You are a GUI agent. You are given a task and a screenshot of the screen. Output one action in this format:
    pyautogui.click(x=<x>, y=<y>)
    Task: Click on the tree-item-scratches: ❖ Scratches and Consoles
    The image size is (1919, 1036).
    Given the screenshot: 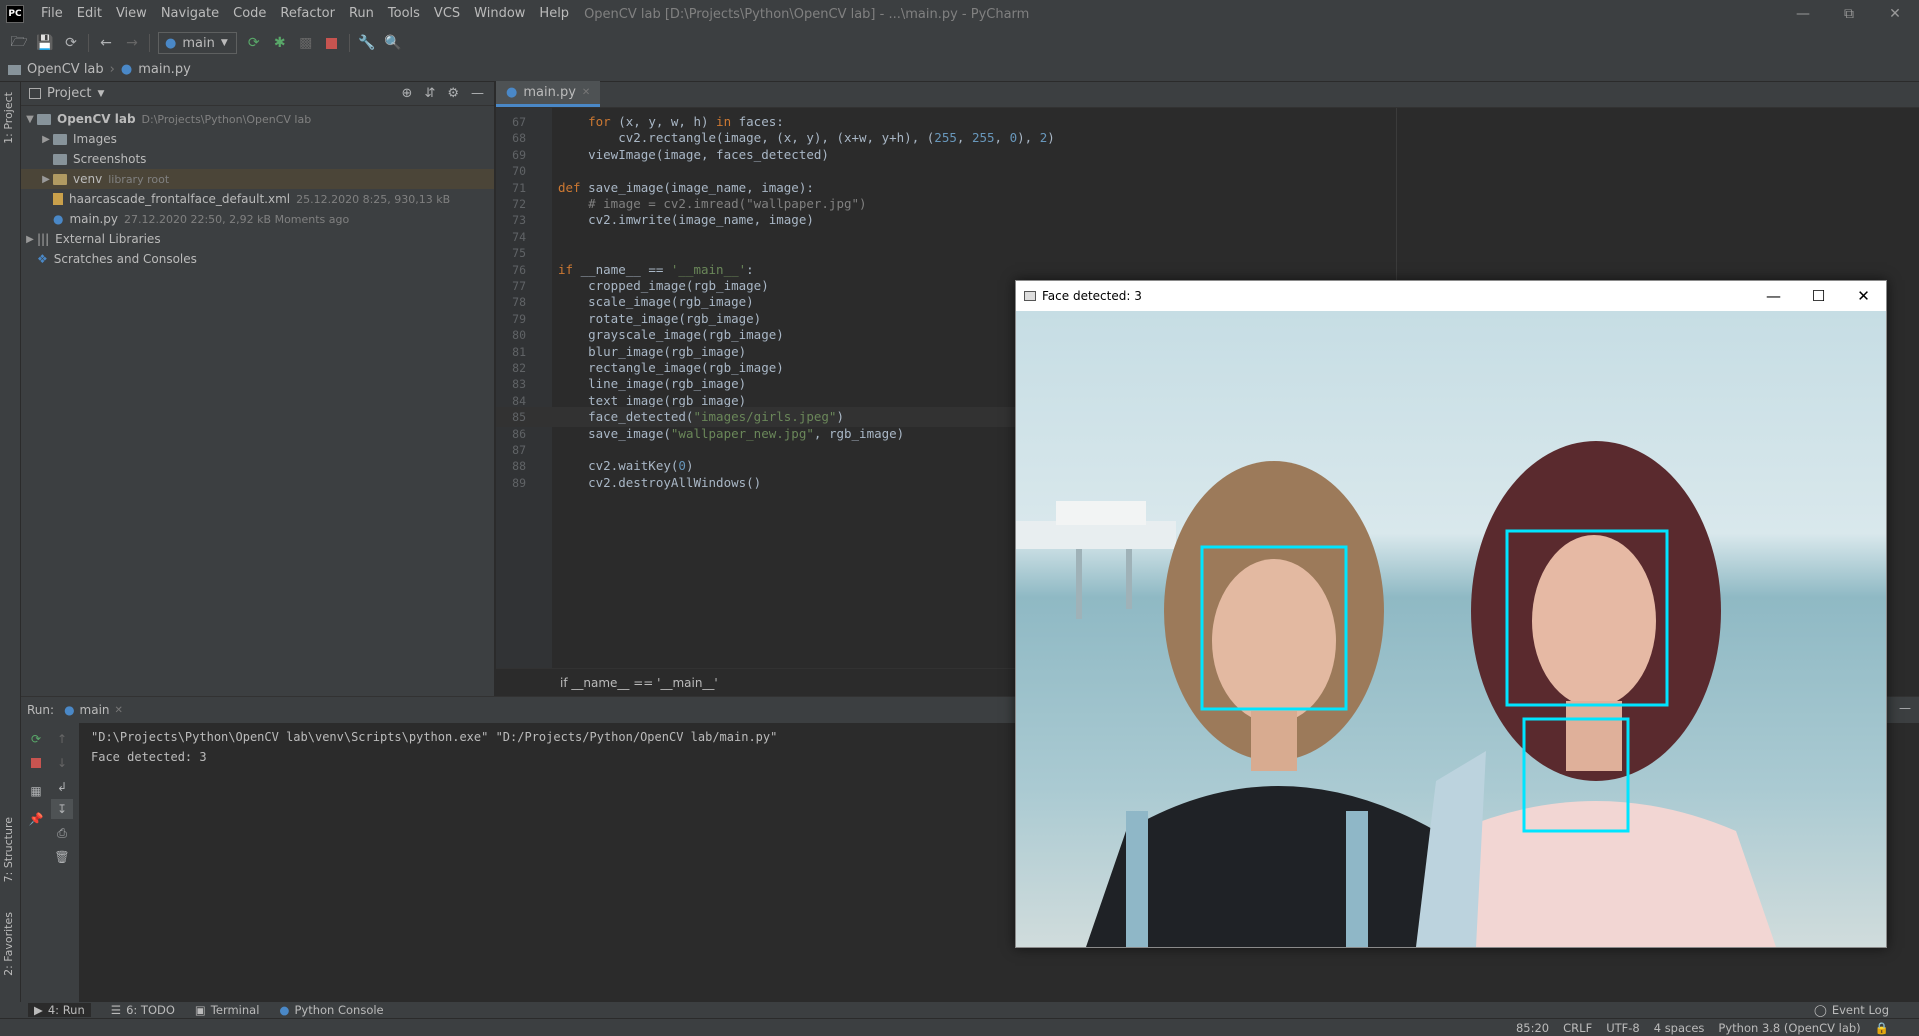 What is the action you would take?
    pyautogui.click(x=257, y=259)
    